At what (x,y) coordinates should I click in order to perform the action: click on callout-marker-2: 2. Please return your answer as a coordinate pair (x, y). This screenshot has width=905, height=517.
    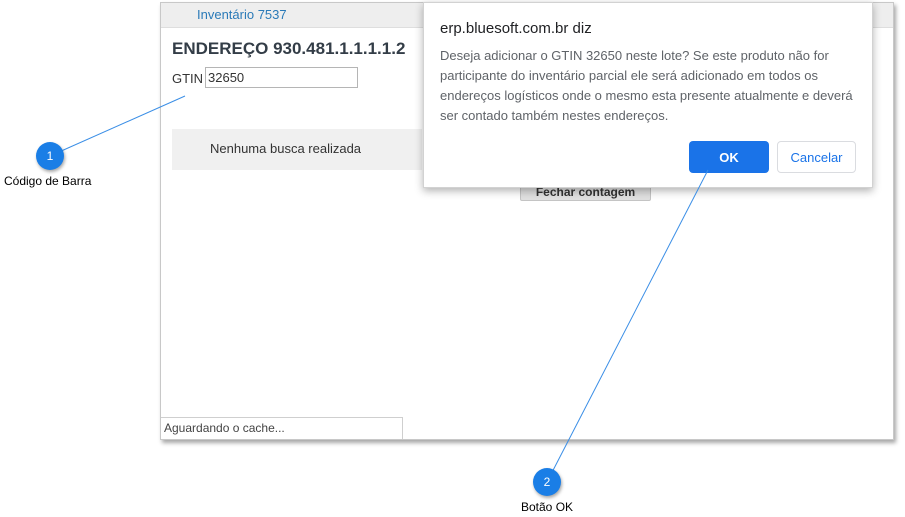
    Looking at the image, I should click on (547, 482).